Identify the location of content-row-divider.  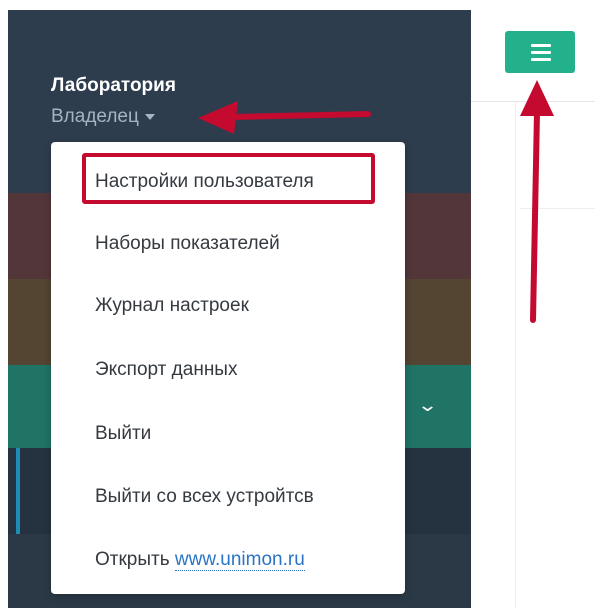
(557, 208).